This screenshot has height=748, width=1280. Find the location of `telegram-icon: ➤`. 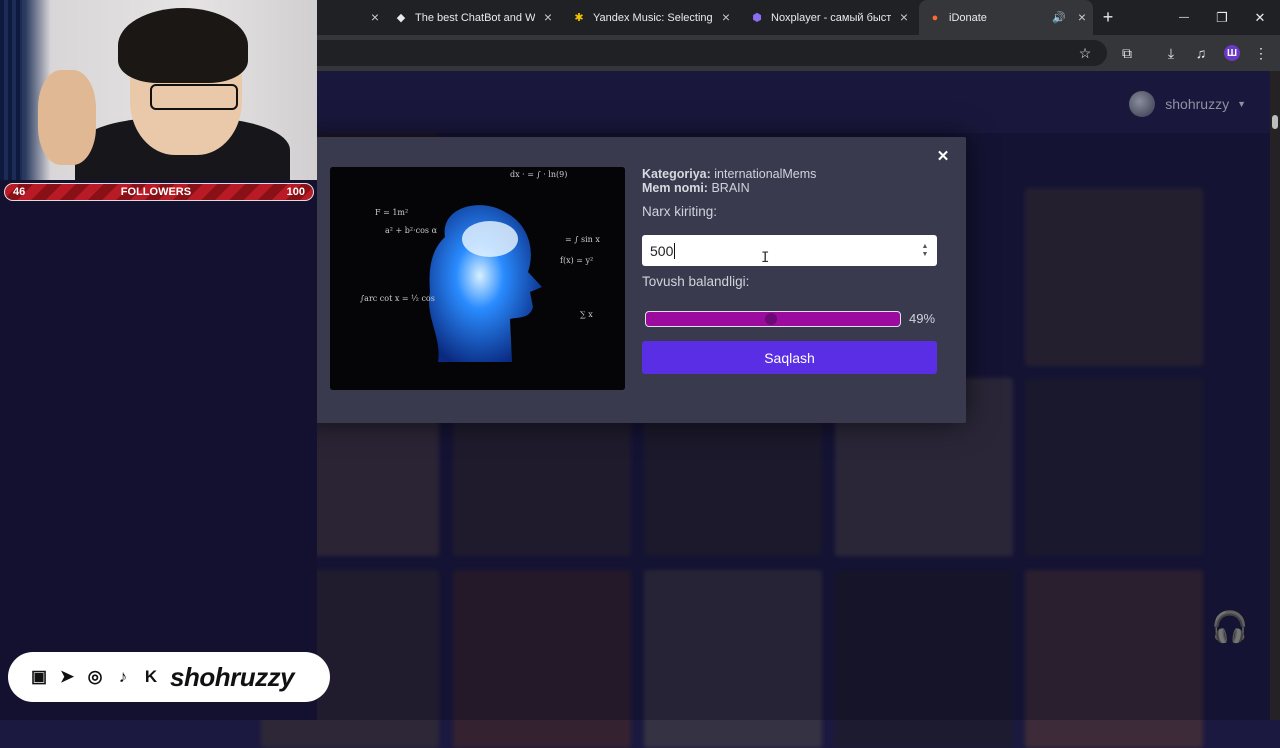

telegram-icon: ➤ is located at coordinates (67, 676).